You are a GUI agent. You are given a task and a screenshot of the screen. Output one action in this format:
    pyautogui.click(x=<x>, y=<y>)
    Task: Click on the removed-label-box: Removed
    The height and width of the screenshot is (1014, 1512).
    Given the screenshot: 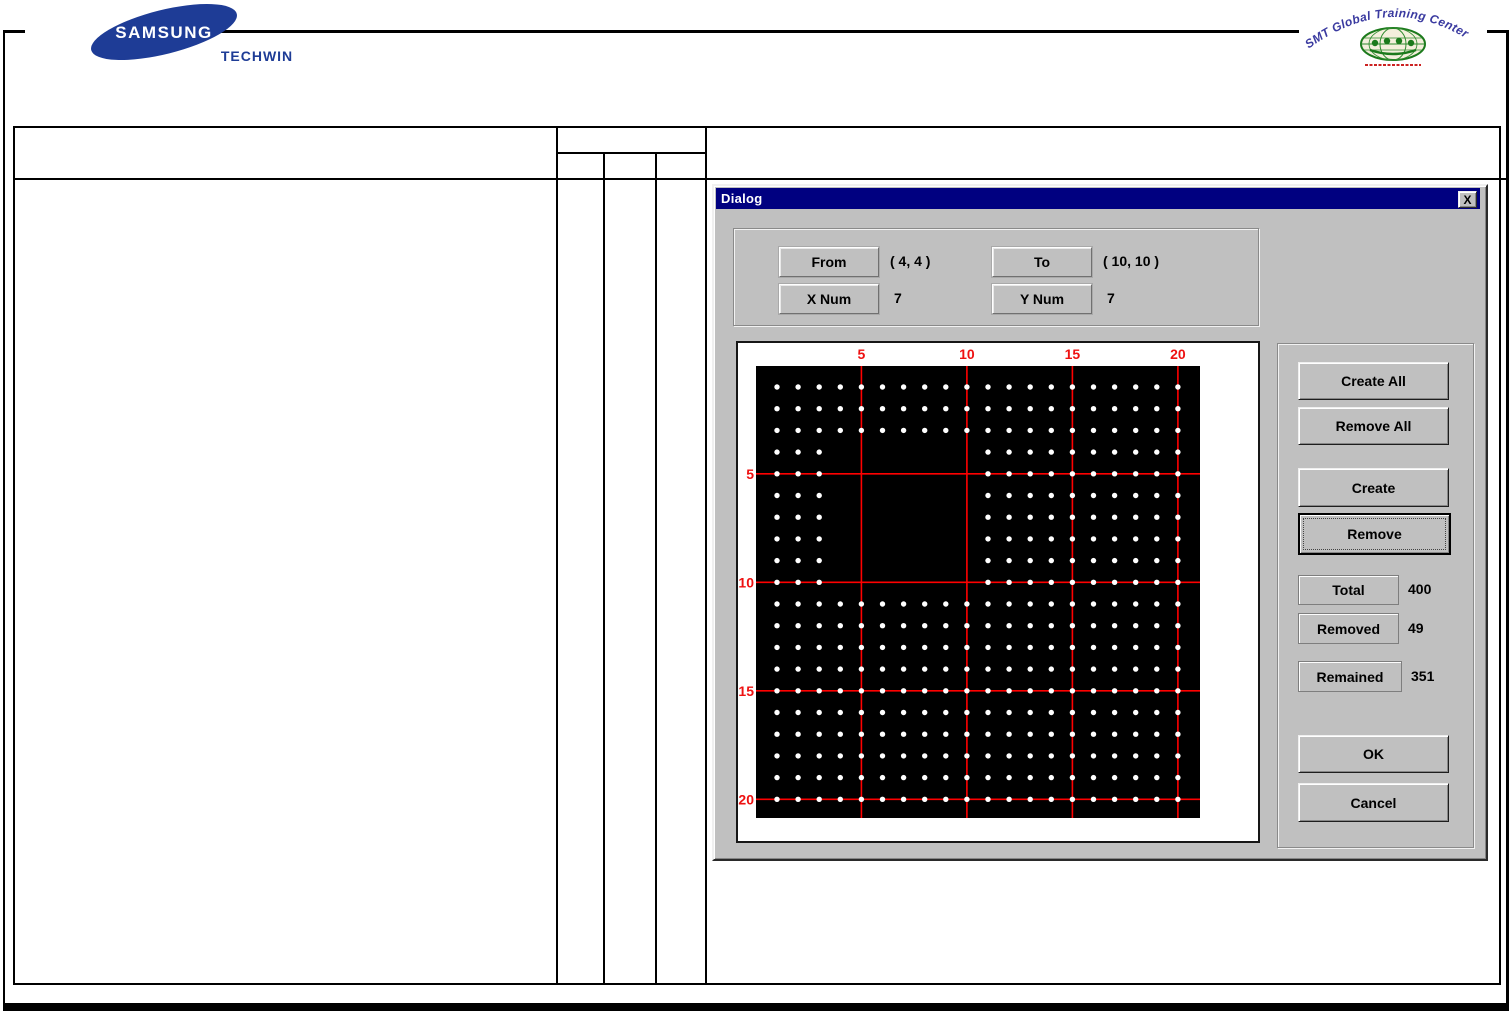 What is the action you would take?
    pyautogui.click(x=1348, y=628)
    